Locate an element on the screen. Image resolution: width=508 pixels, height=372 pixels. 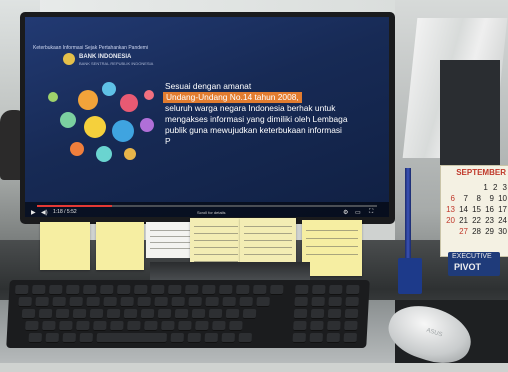
theater-mode-icon: ▭ is located at coordinates (358, 212).